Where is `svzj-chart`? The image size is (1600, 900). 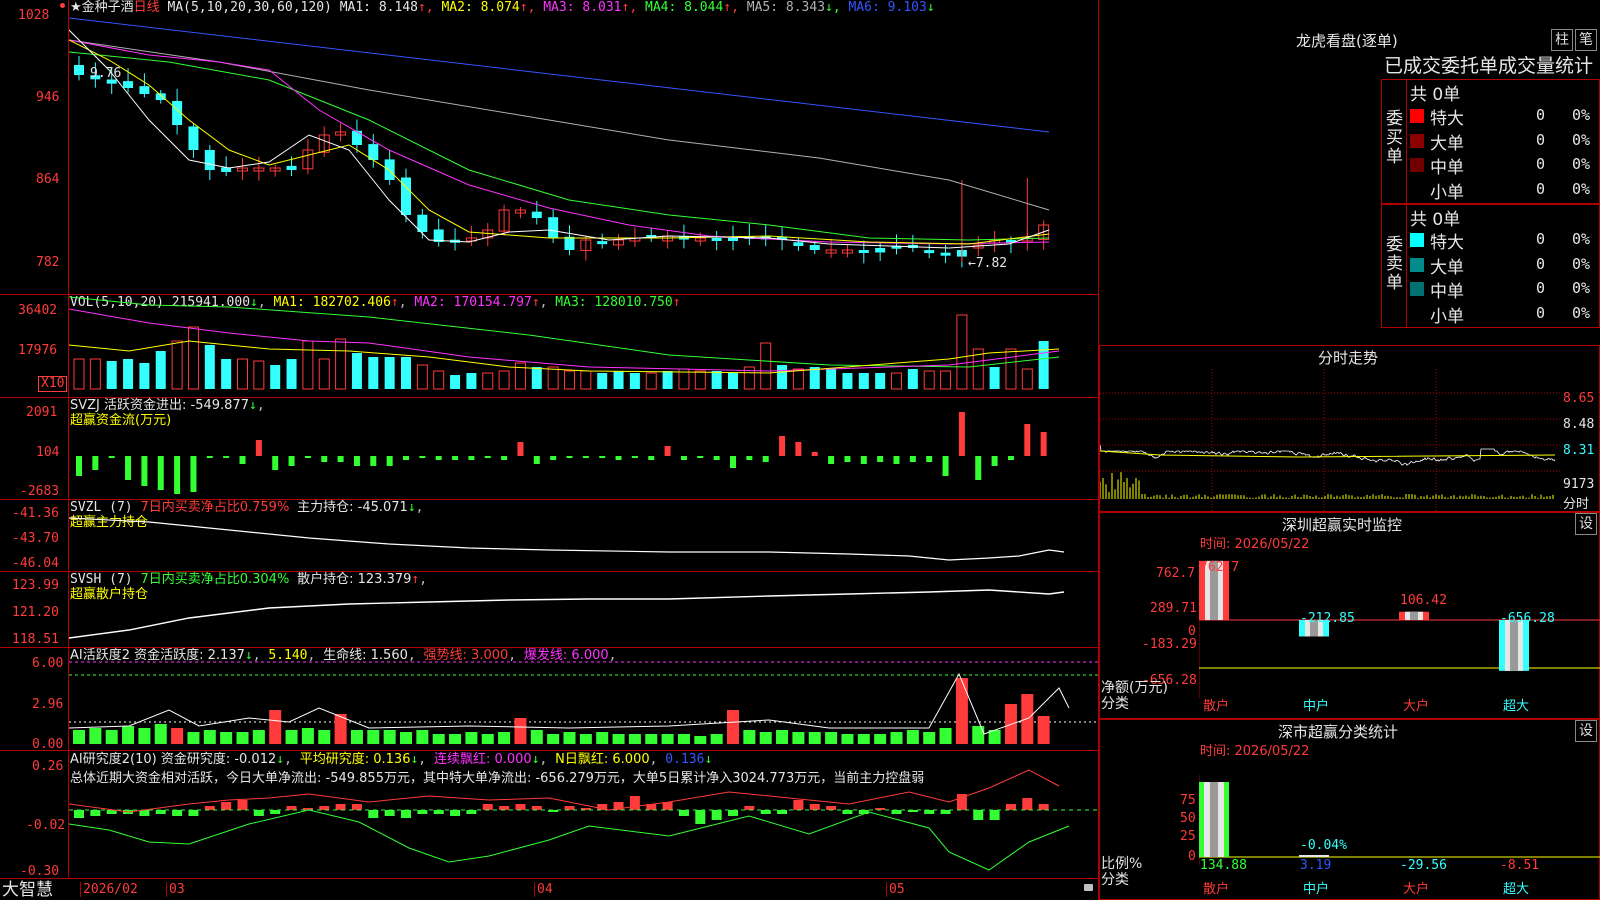
svzj-chart is located at coordinates (584, 448).